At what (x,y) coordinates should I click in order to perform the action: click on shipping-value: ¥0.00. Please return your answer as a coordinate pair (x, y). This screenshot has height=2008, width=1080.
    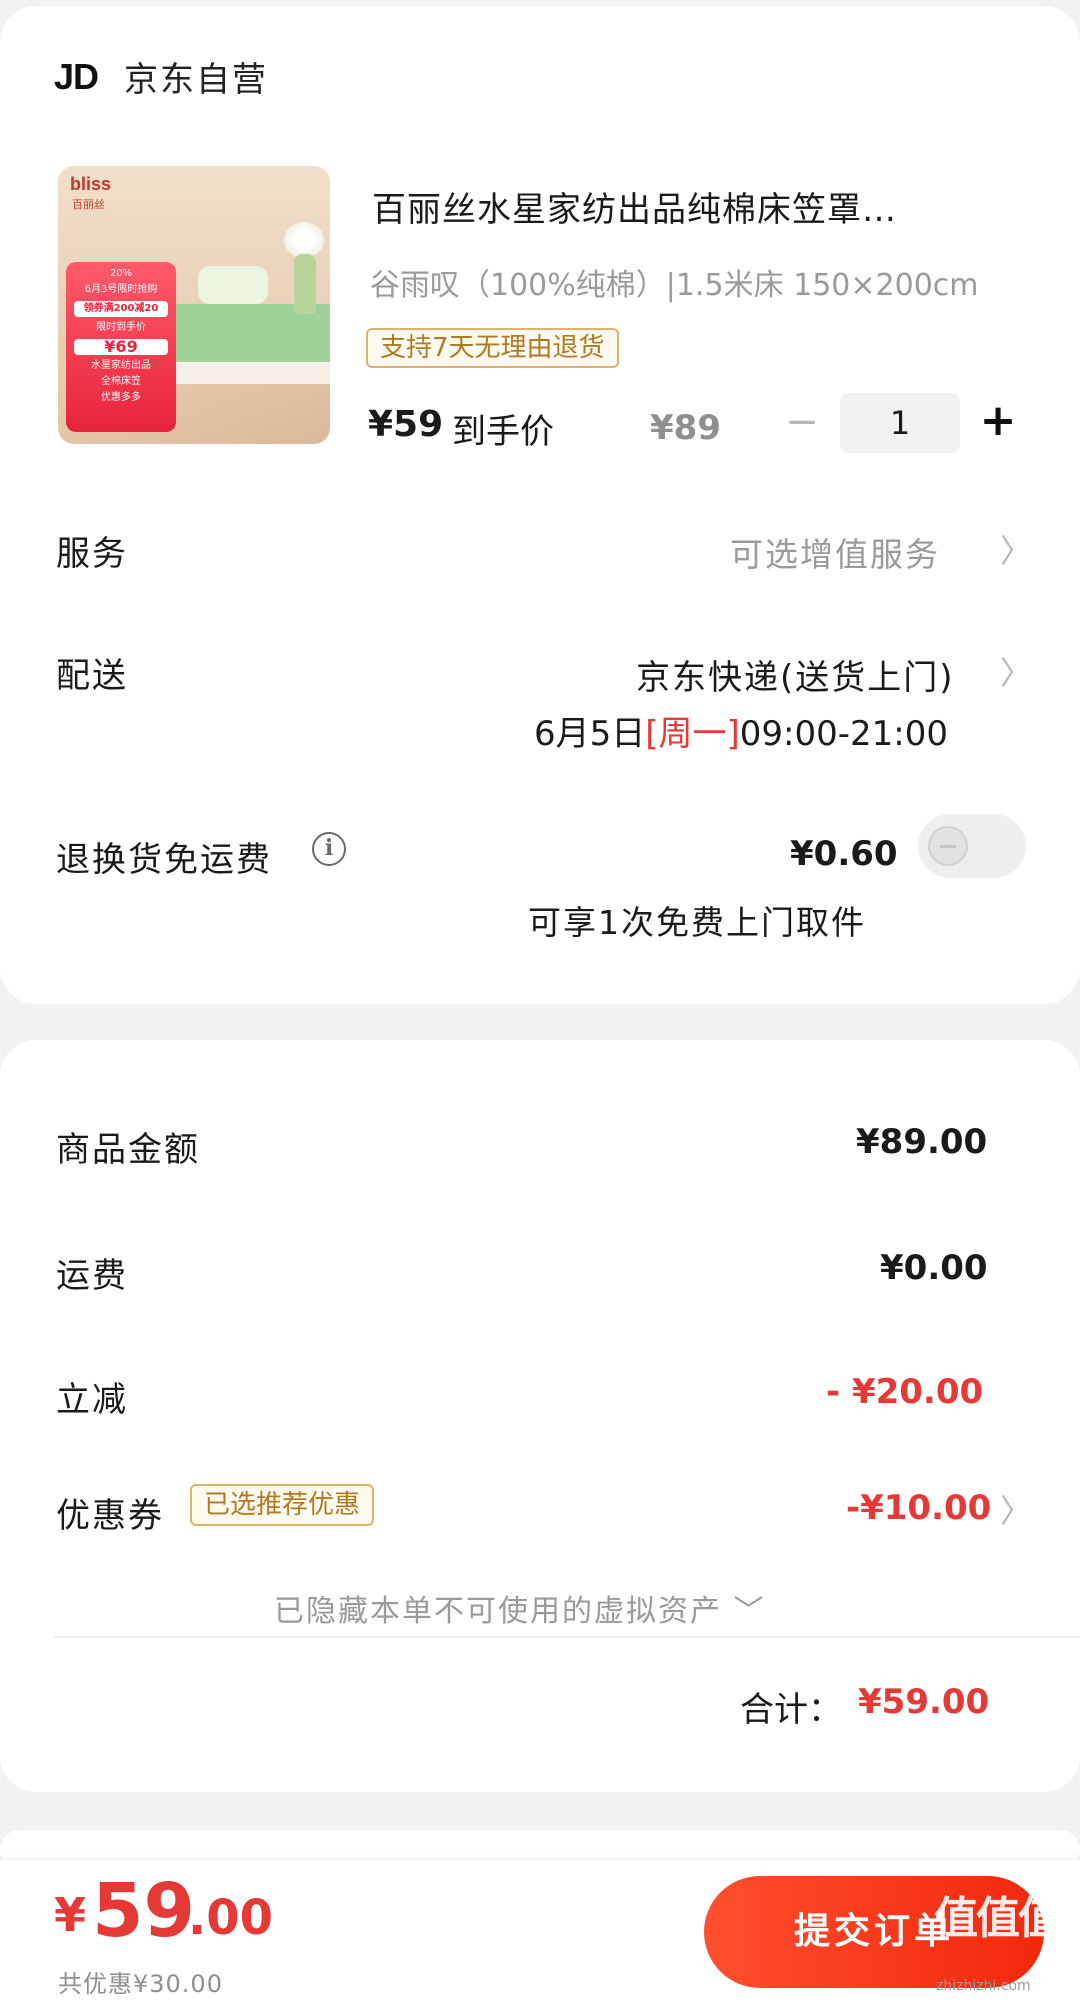
    Looking at the image, I should click on (934, 1268).